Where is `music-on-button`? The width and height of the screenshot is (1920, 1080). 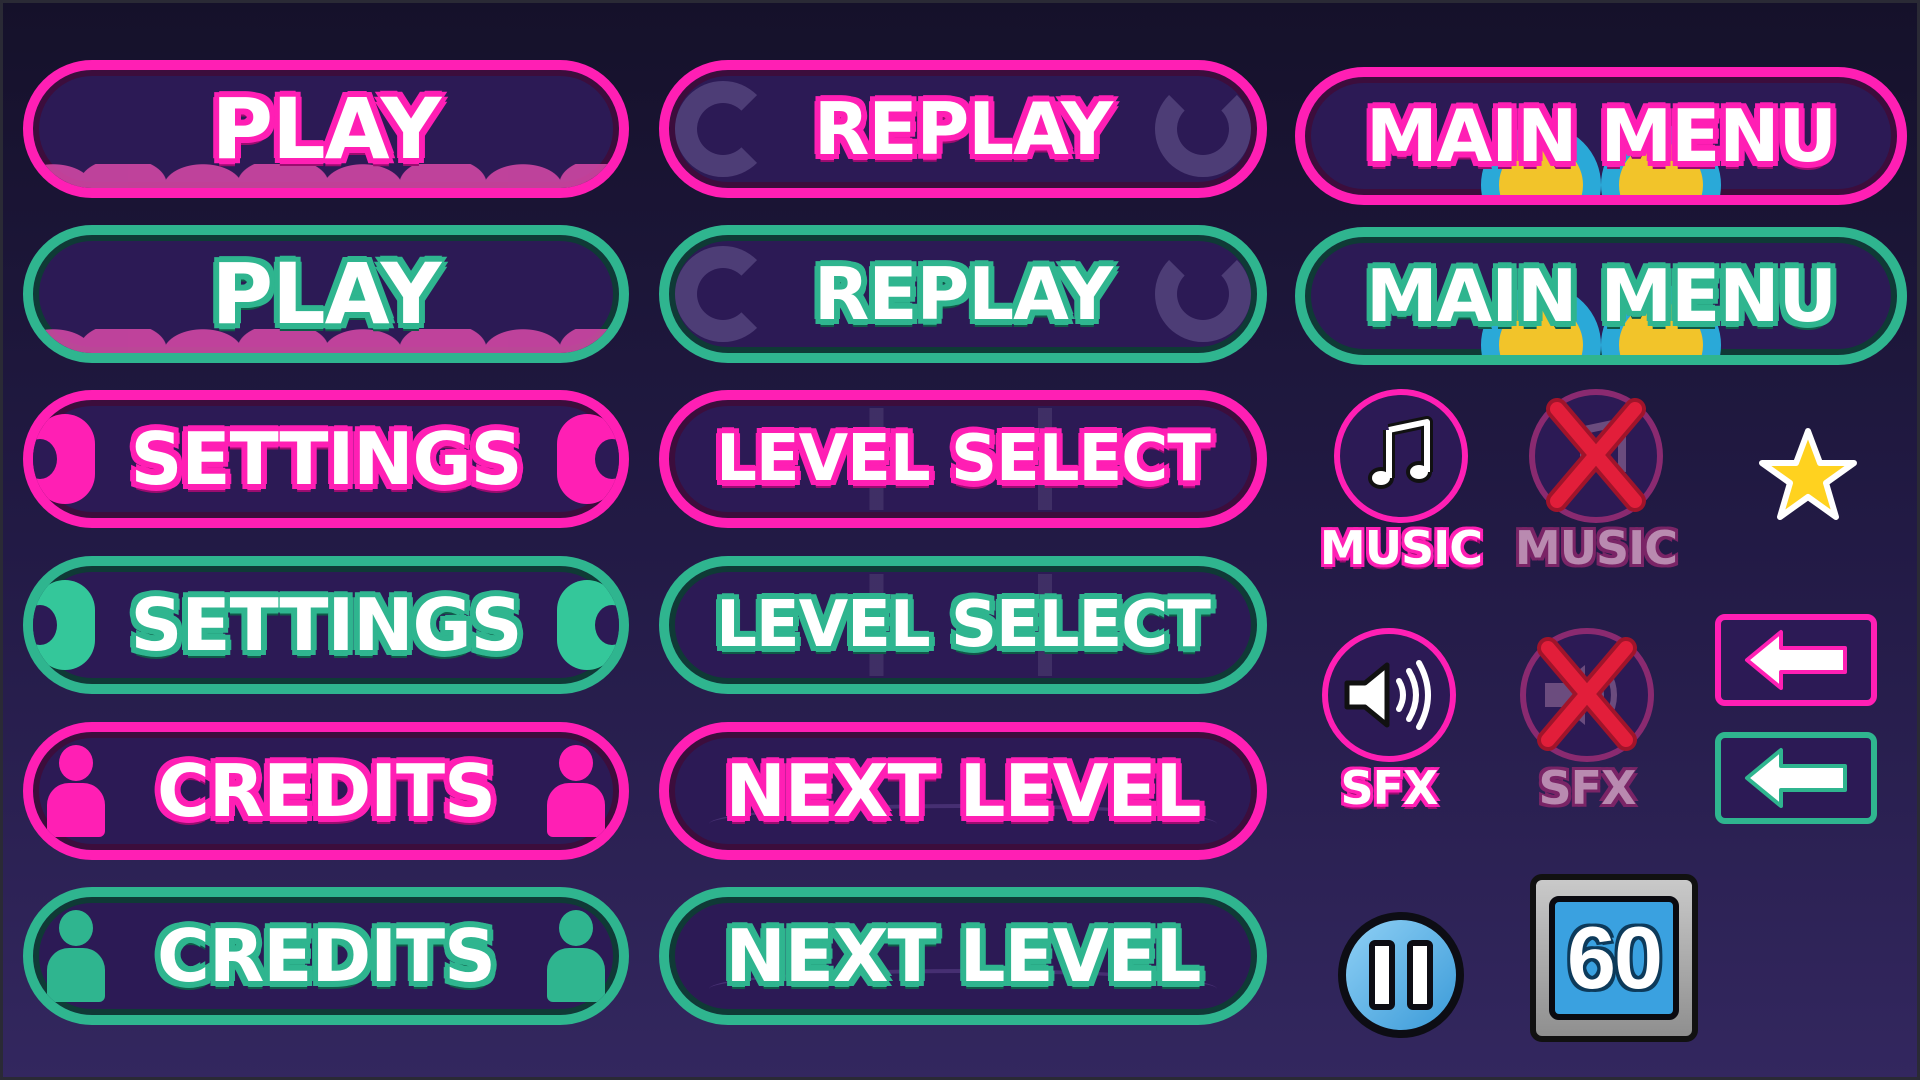 music-on-button is located at coordinates (1401, 456).